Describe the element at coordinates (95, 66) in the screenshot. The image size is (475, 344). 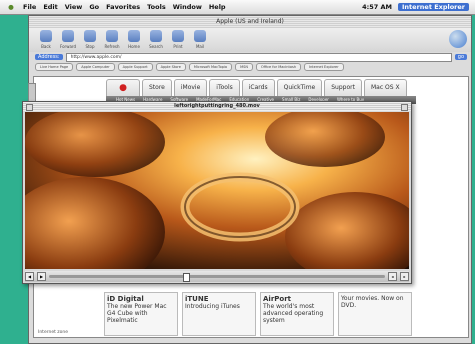
I see `favorite-link: Apple Computer` at that location.